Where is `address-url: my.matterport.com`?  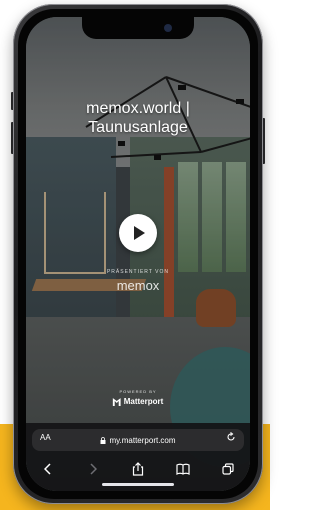 address-url: my.matterport.com is located at coordinates (142, 440).